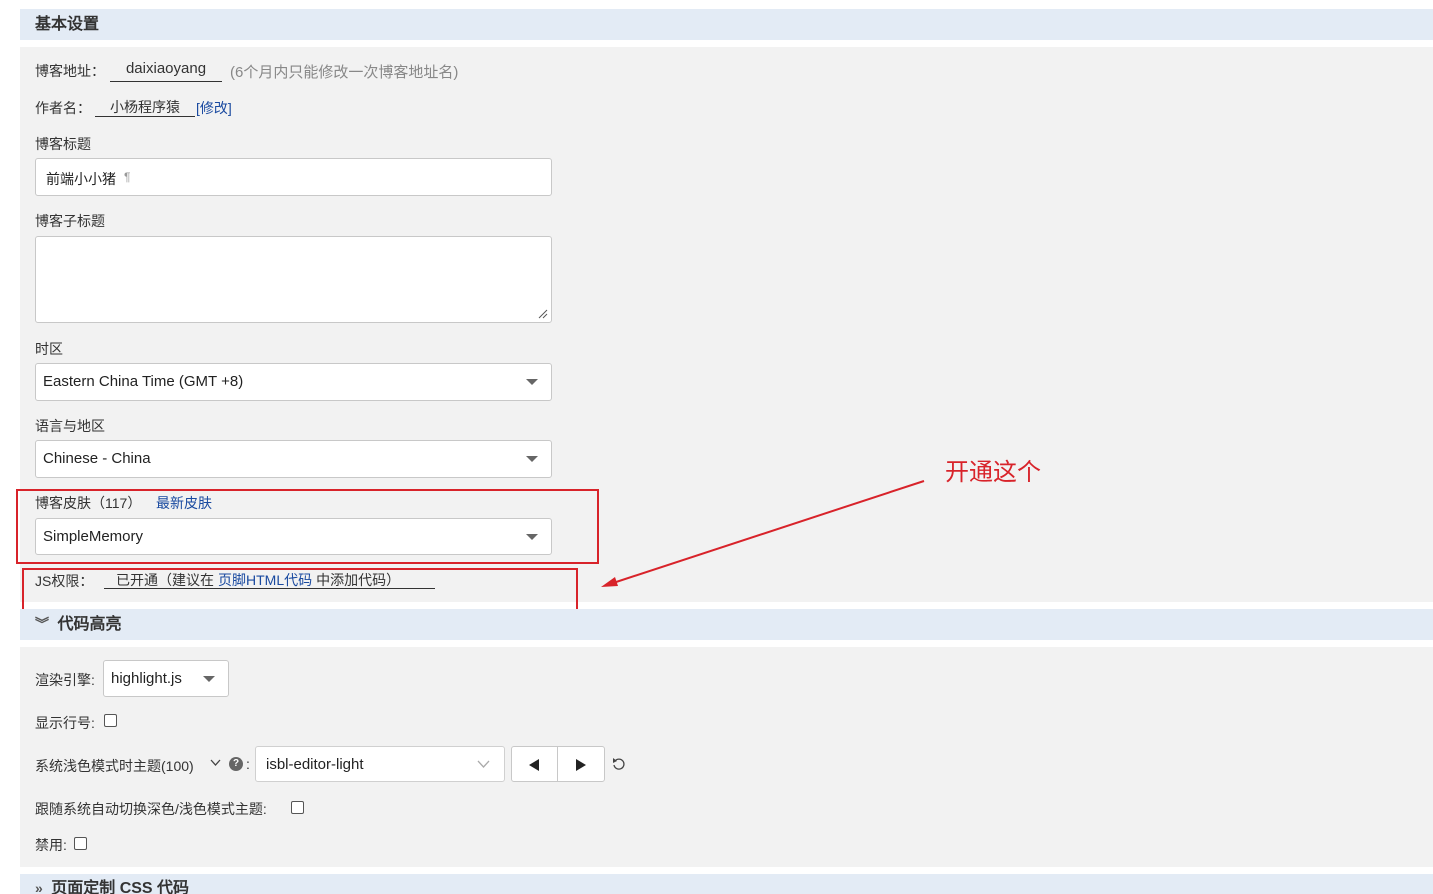 The height and width of the screenshot is (894, 1433). What do you see at coordinates (236, 764) in the screenshot?
I see `help-icon: ?` at bounding box center [236, 764].